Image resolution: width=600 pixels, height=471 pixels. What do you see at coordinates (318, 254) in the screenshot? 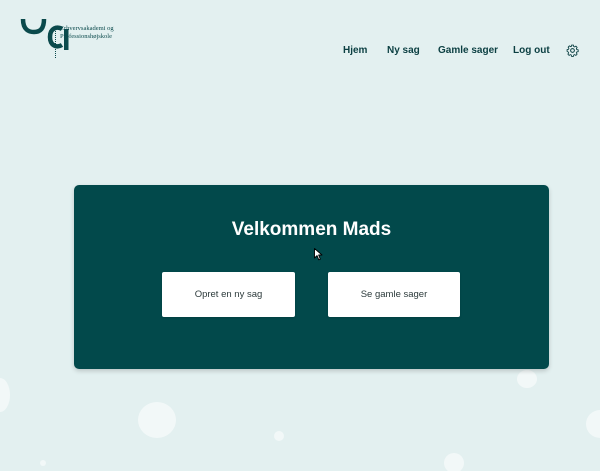
I see `mouse-cursor-icon` at bounding box center [318, 254].